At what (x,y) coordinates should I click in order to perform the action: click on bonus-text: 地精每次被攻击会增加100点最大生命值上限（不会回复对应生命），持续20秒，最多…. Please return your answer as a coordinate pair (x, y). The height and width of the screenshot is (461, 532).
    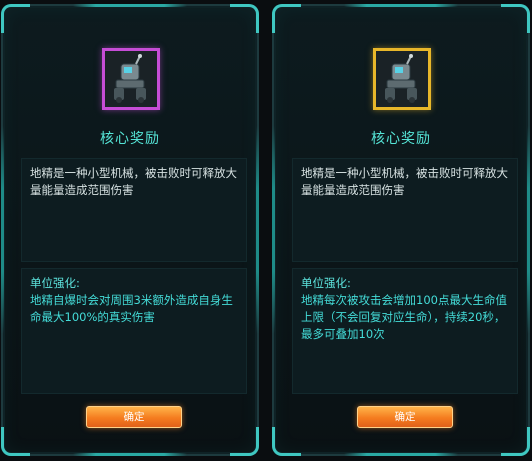
    Looking at the image, I should click on (404, 317).